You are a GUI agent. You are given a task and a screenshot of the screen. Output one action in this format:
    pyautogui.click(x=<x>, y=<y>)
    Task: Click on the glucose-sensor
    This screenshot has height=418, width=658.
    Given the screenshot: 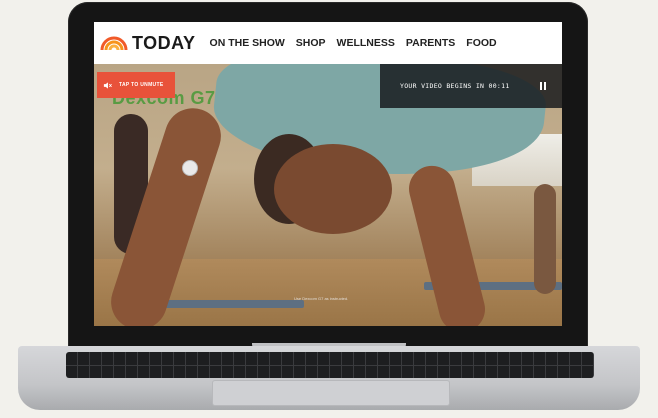 What is the action you would take?
    pyautogui.click(x=190, y=168)
    